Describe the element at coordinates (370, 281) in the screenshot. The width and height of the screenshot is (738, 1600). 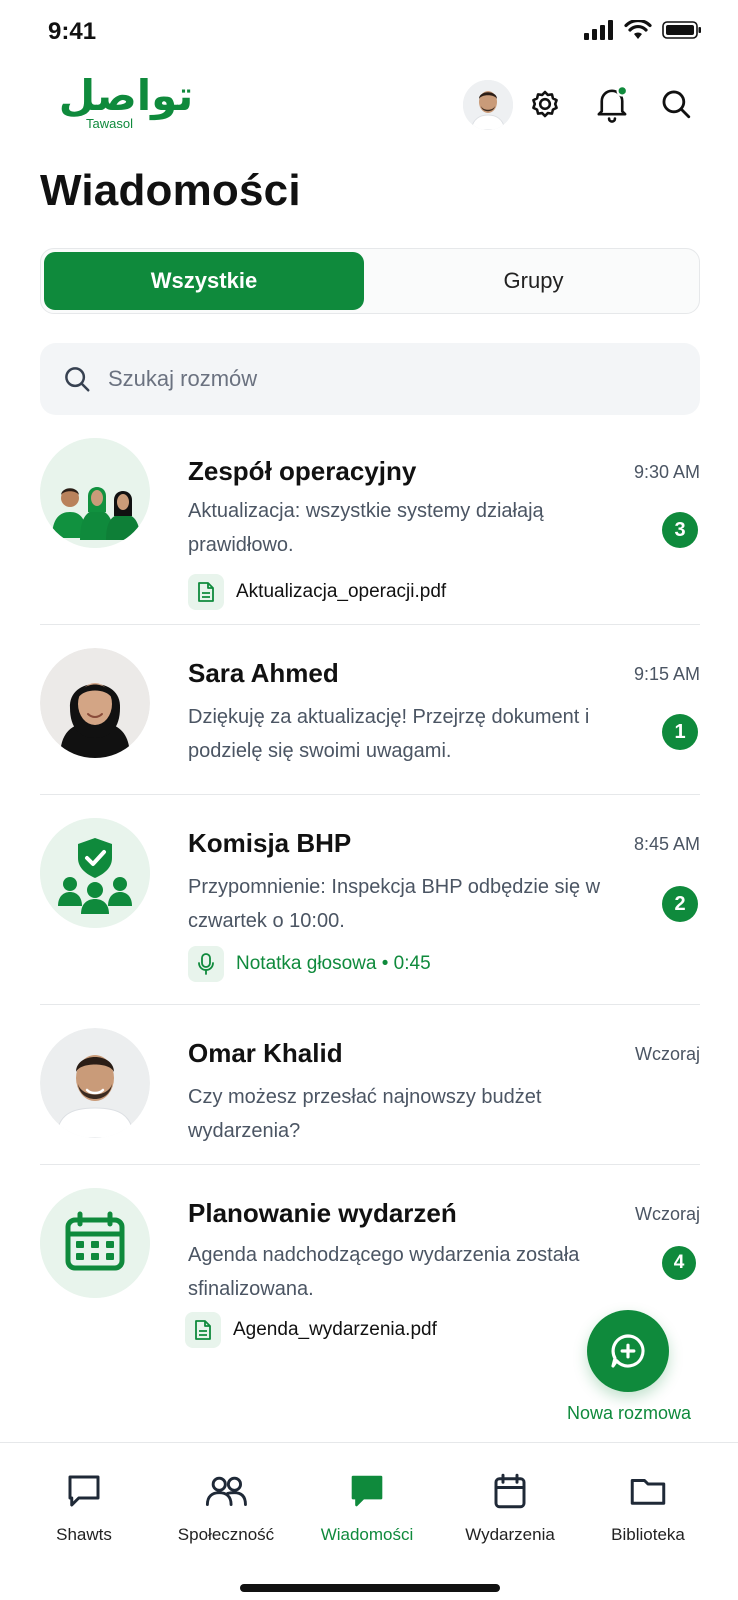
I see `segmented-control: Wszystkie Grupy` at that location.